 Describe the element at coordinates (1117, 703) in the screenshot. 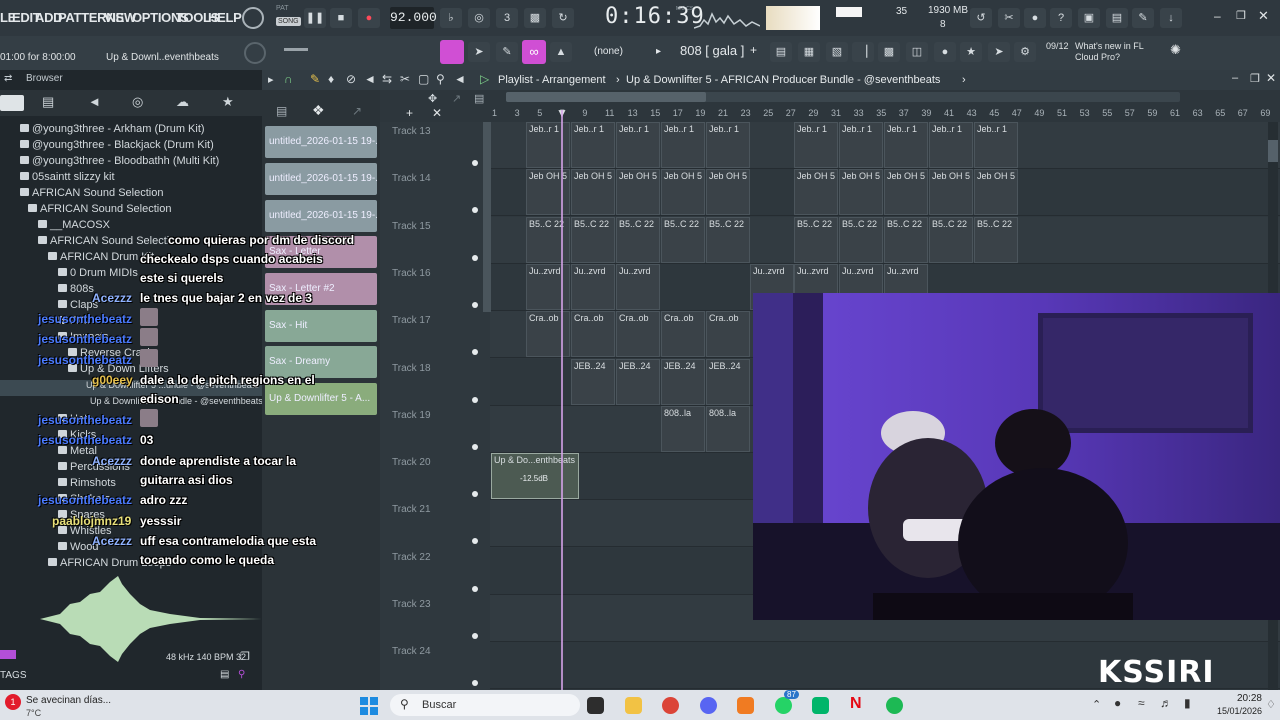

I see `tray-mic-icon: ●` at that location.